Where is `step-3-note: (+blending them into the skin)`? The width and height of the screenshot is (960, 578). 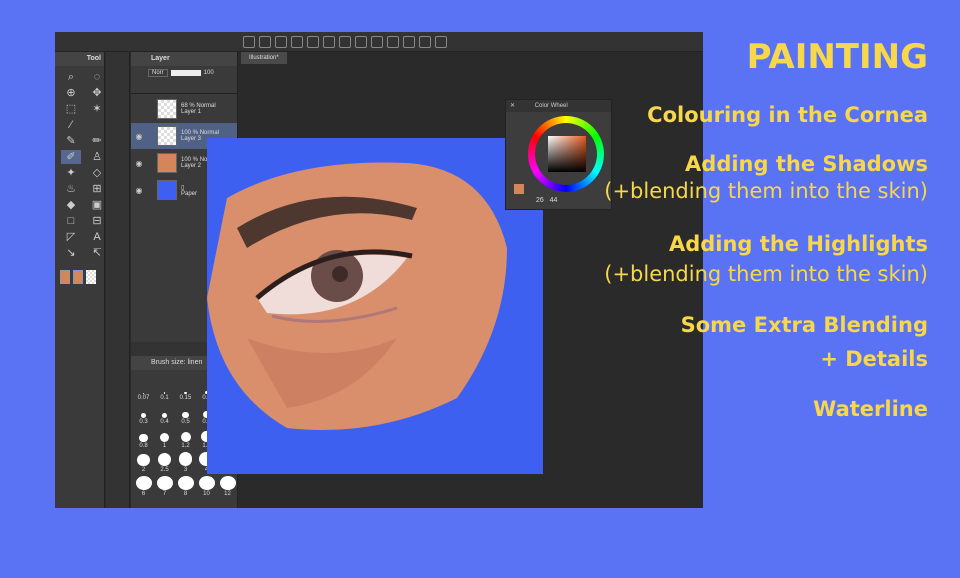 step-3-note: (+blending them into the skin) is located at coordinates (766, 274).